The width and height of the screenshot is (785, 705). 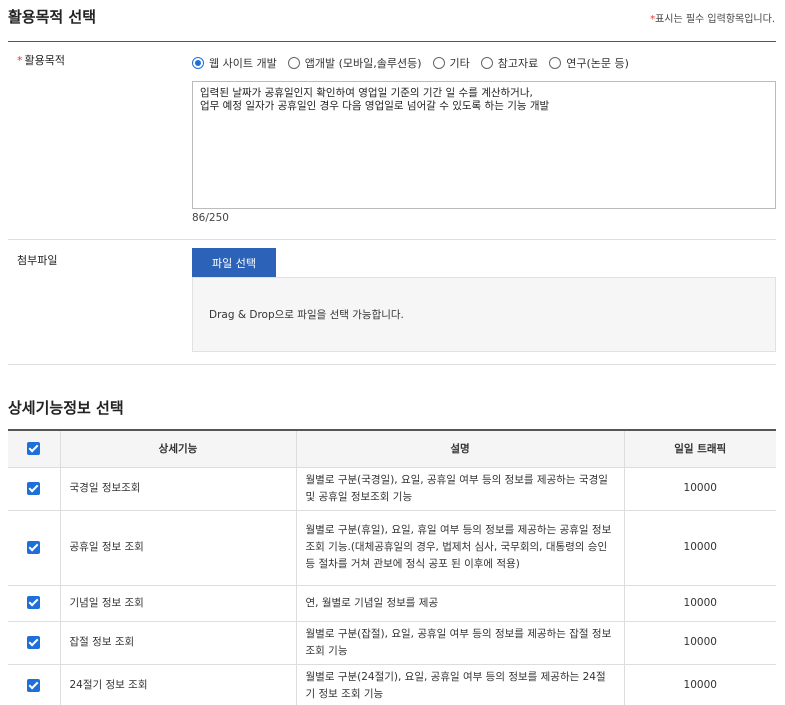 I want to click on radio-app: 앱개발 (모바일,솔루션등), so click(x=354, y=63).